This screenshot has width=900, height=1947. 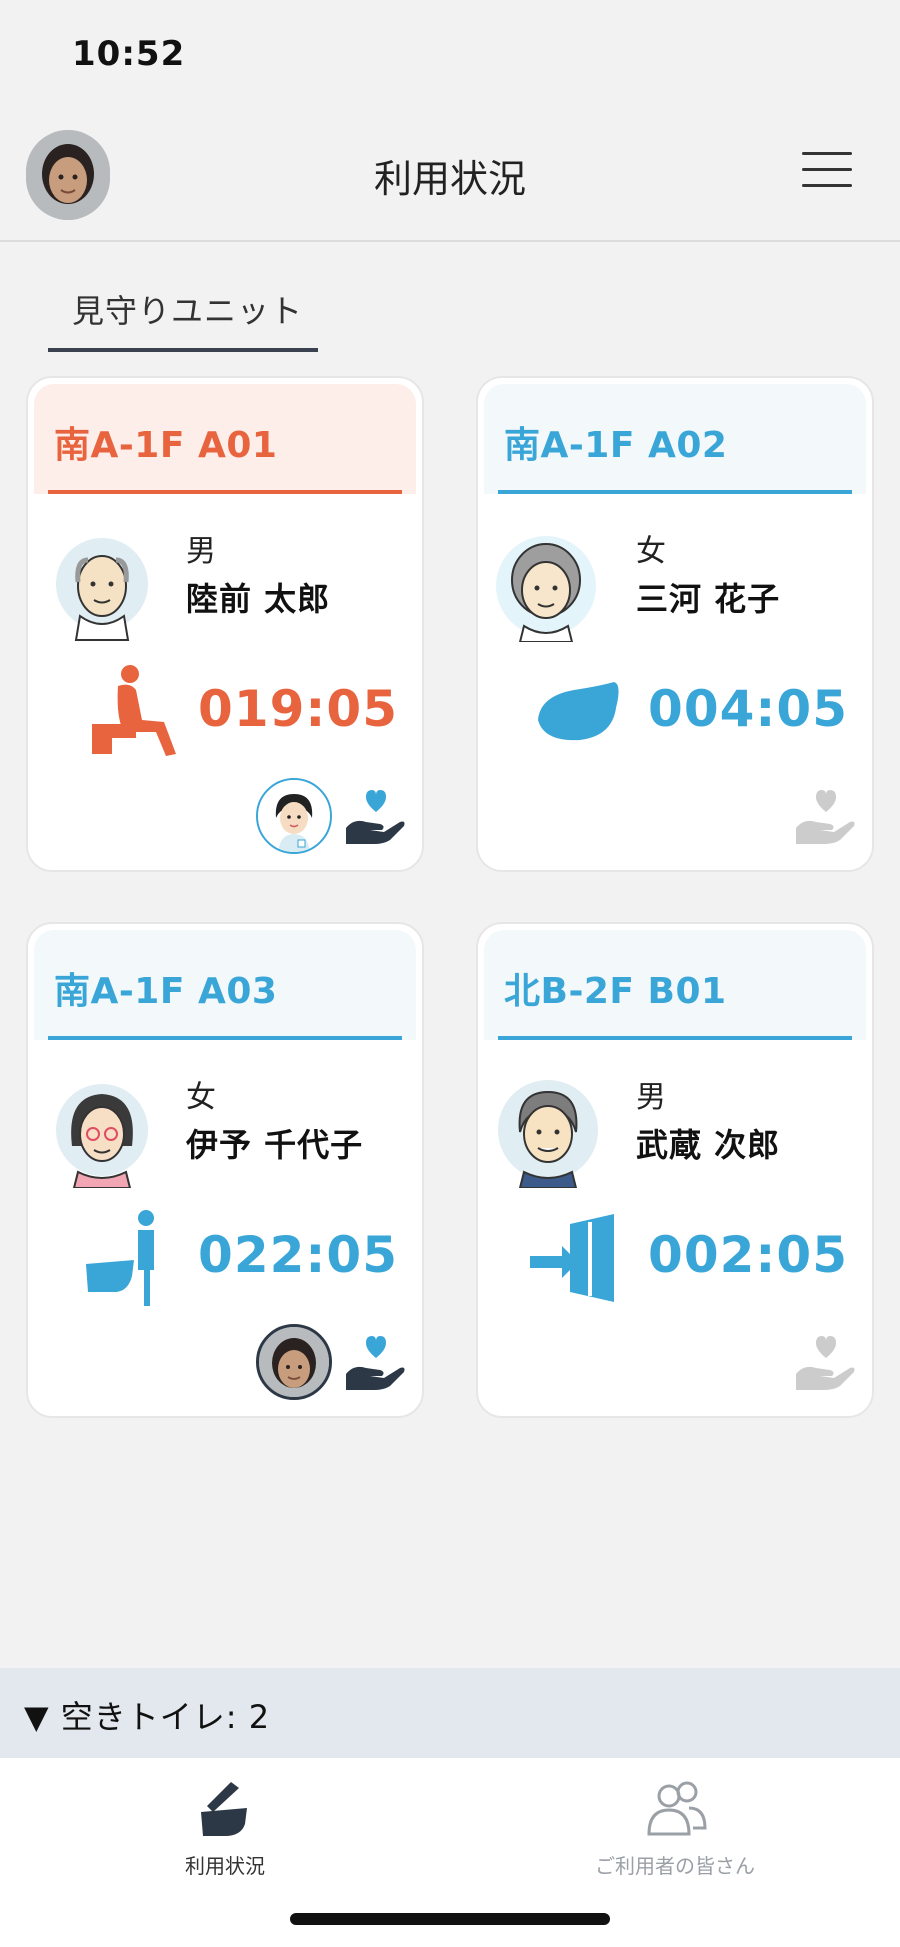 I want to click on resident-name: 伊予 千代子, so click(x=275, y=1145).